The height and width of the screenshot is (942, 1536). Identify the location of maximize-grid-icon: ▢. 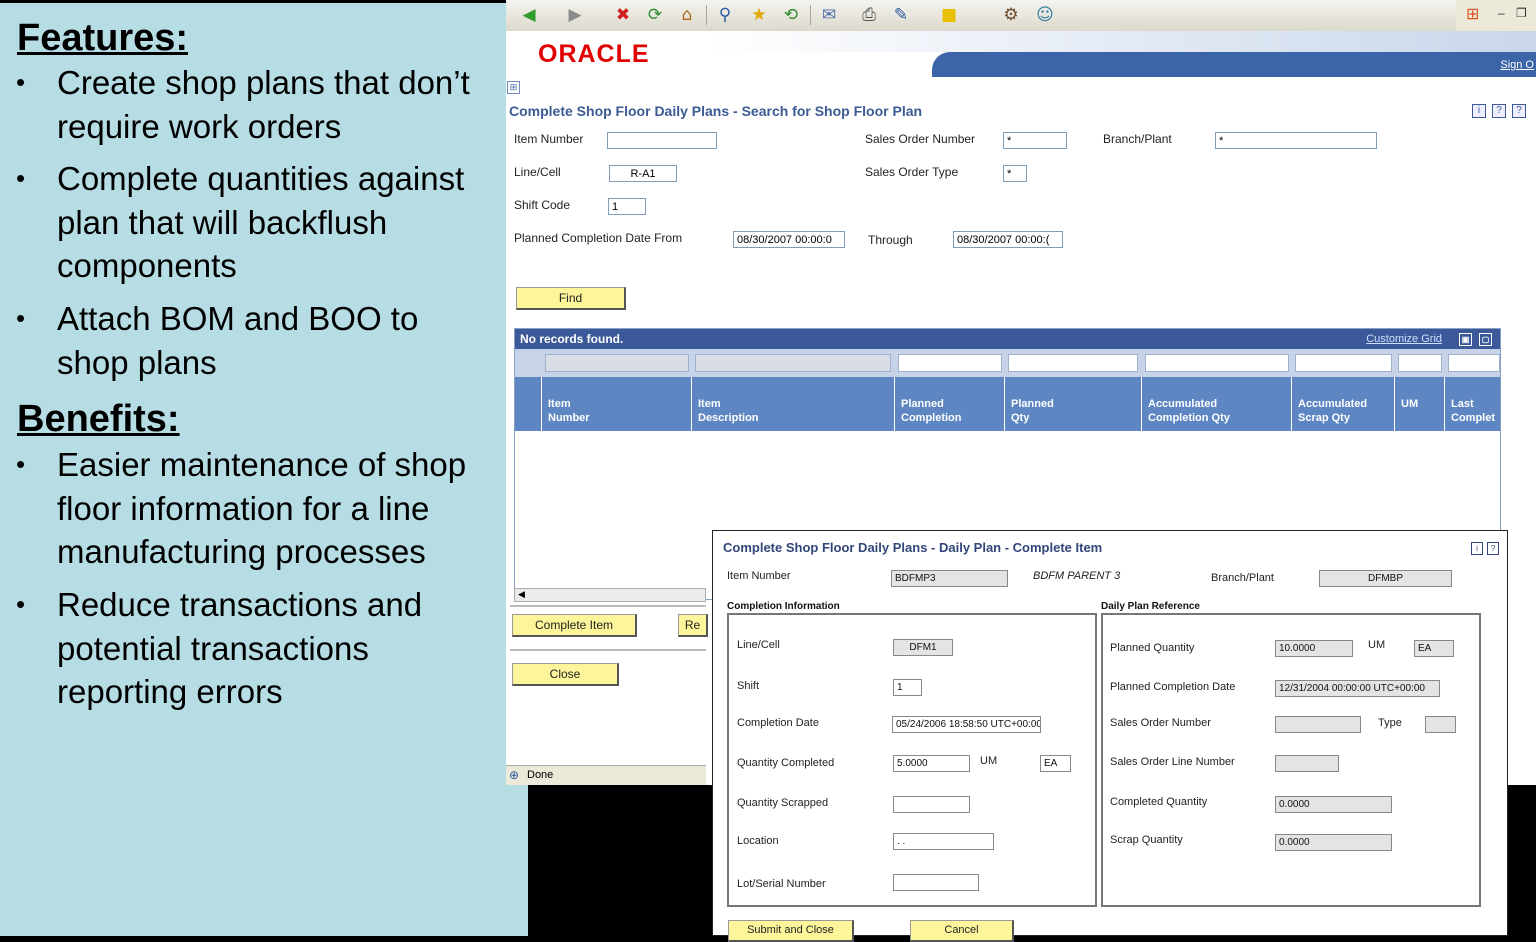
(1485, 339).